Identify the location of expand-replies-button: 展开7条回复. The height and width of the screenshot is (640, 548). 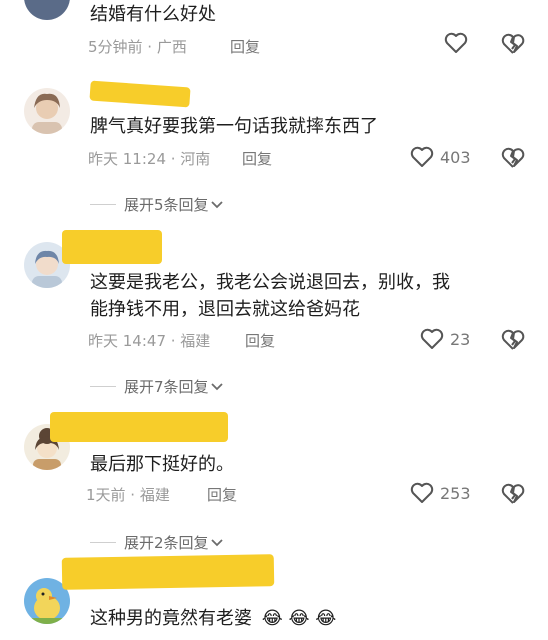
(157, 386).